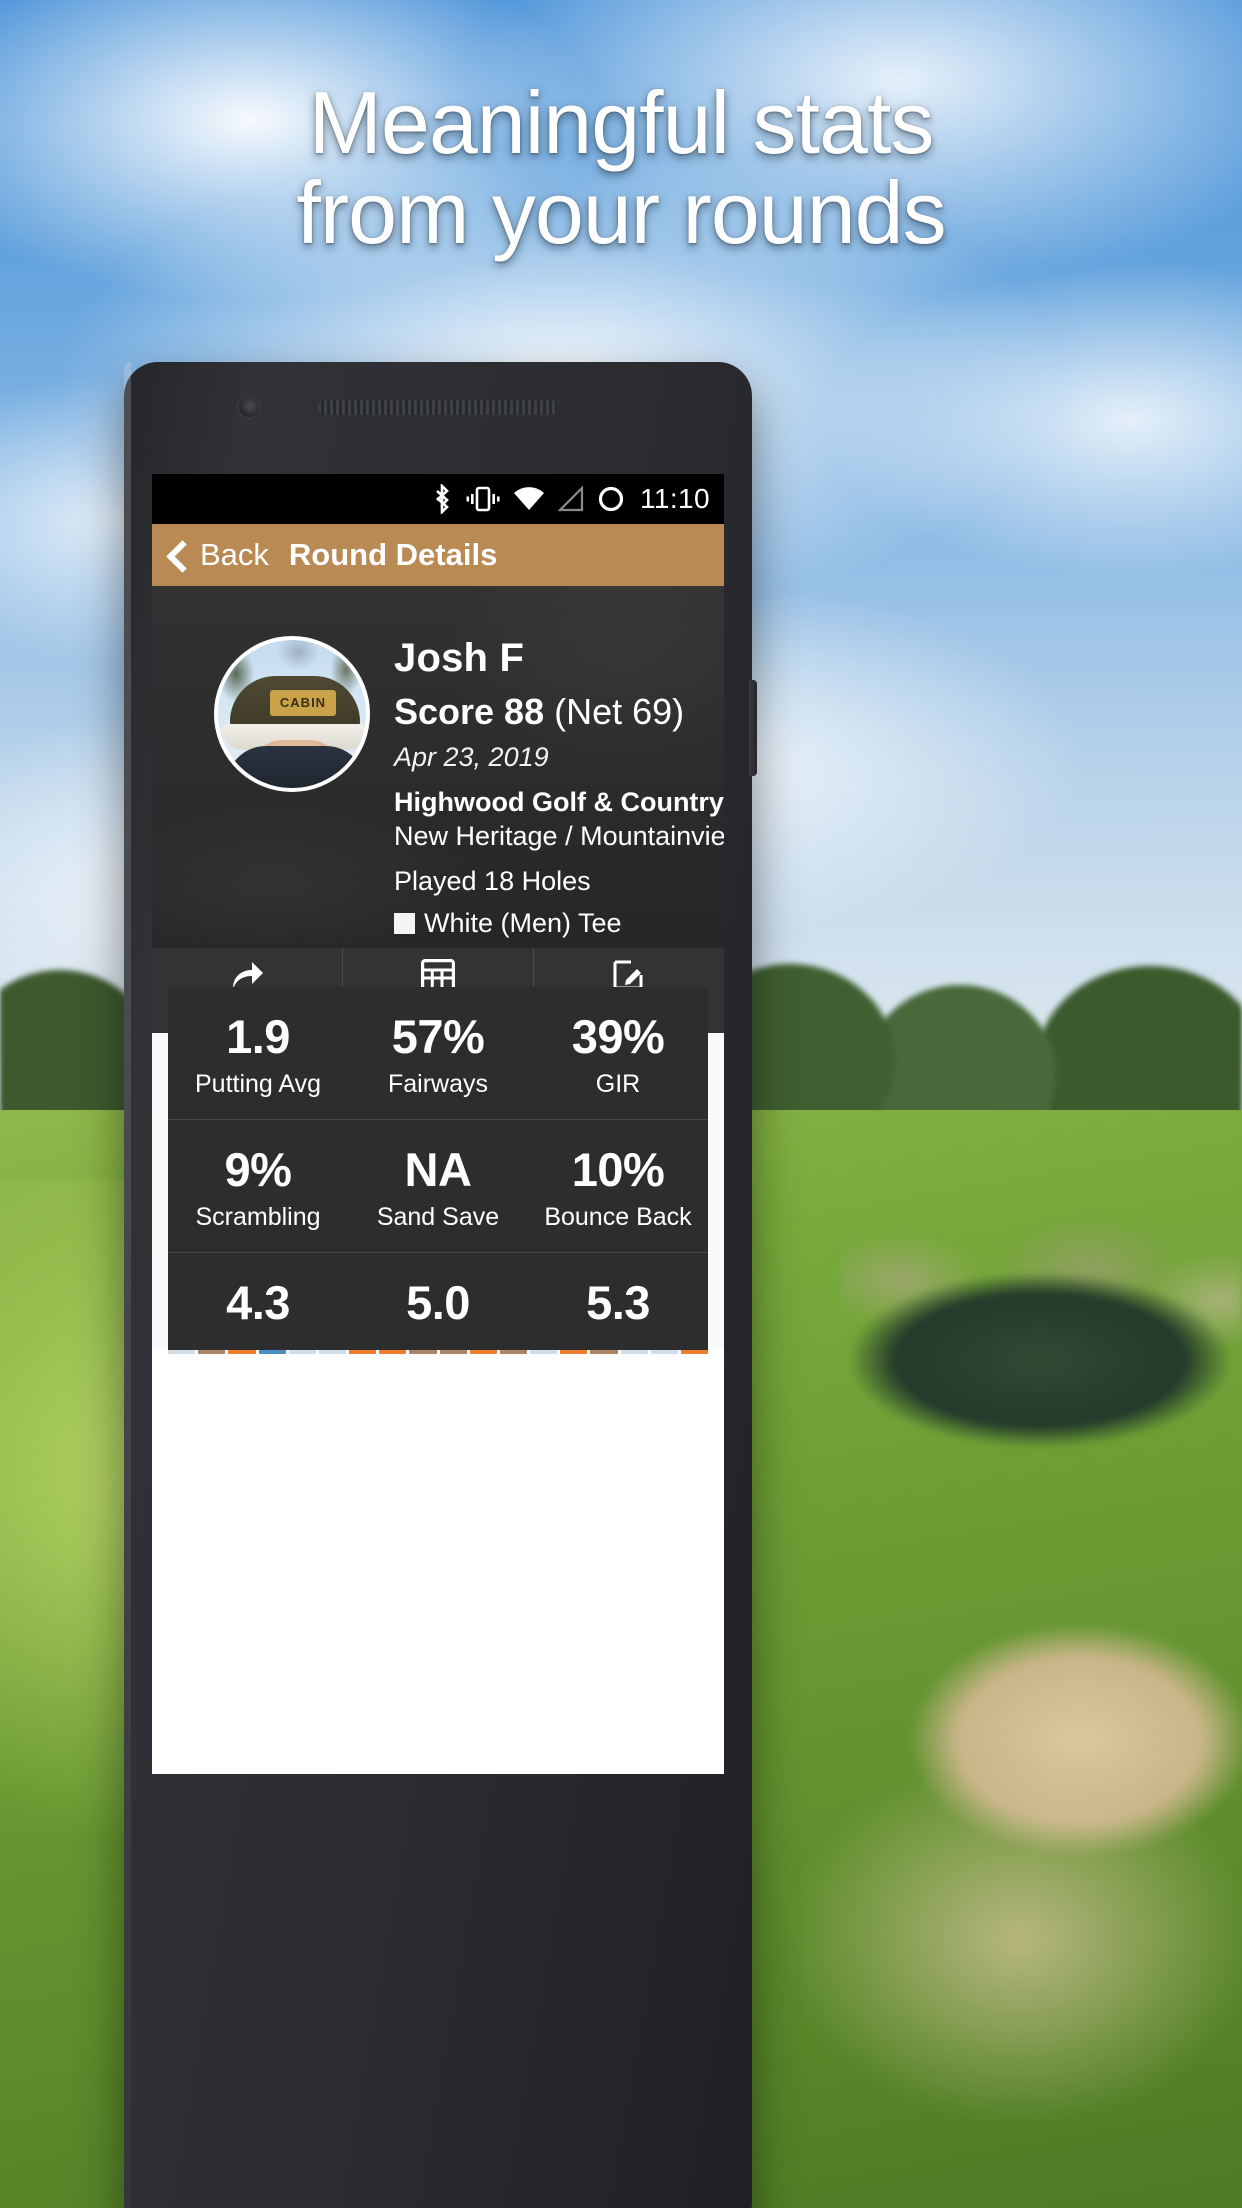  What do you see at coordinates (438, 407) in the screenshot?
I see `earpiece-speaker` at bounding box center [438, 407].